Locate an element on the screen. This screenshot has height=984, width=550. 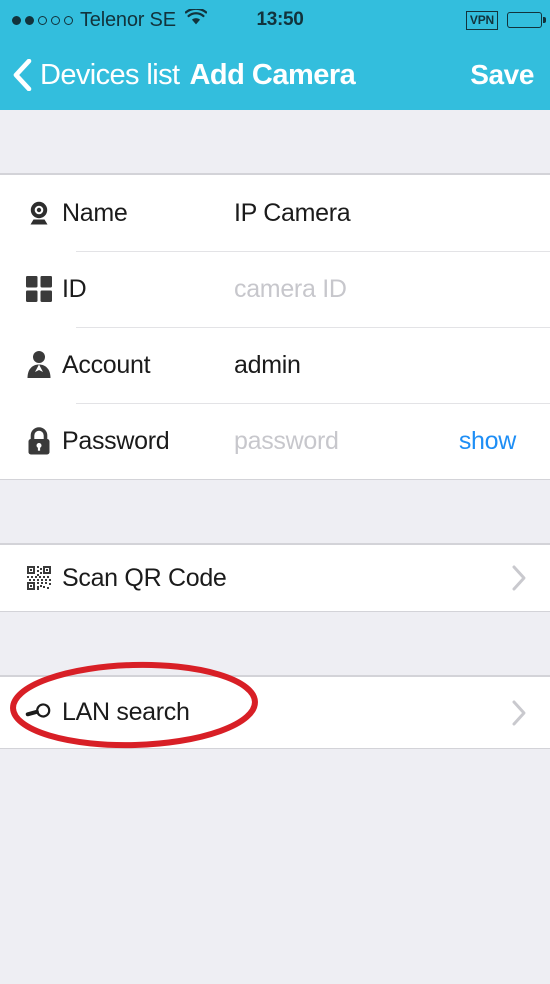
magnifier-icon is located at coordinates (39, 713).